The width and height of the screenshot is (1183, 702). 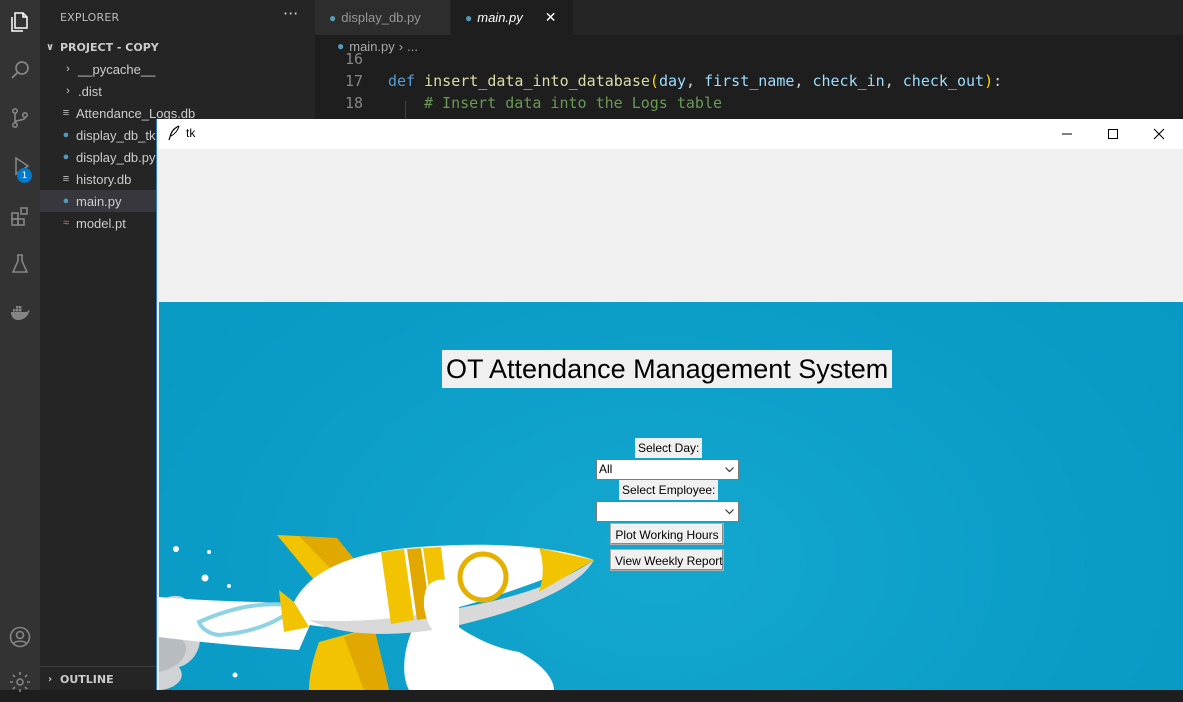 What do you see at coordinates (667, 511) in the screenshot?
I see `select-employee-combobox` at bounding box center [667, 511].